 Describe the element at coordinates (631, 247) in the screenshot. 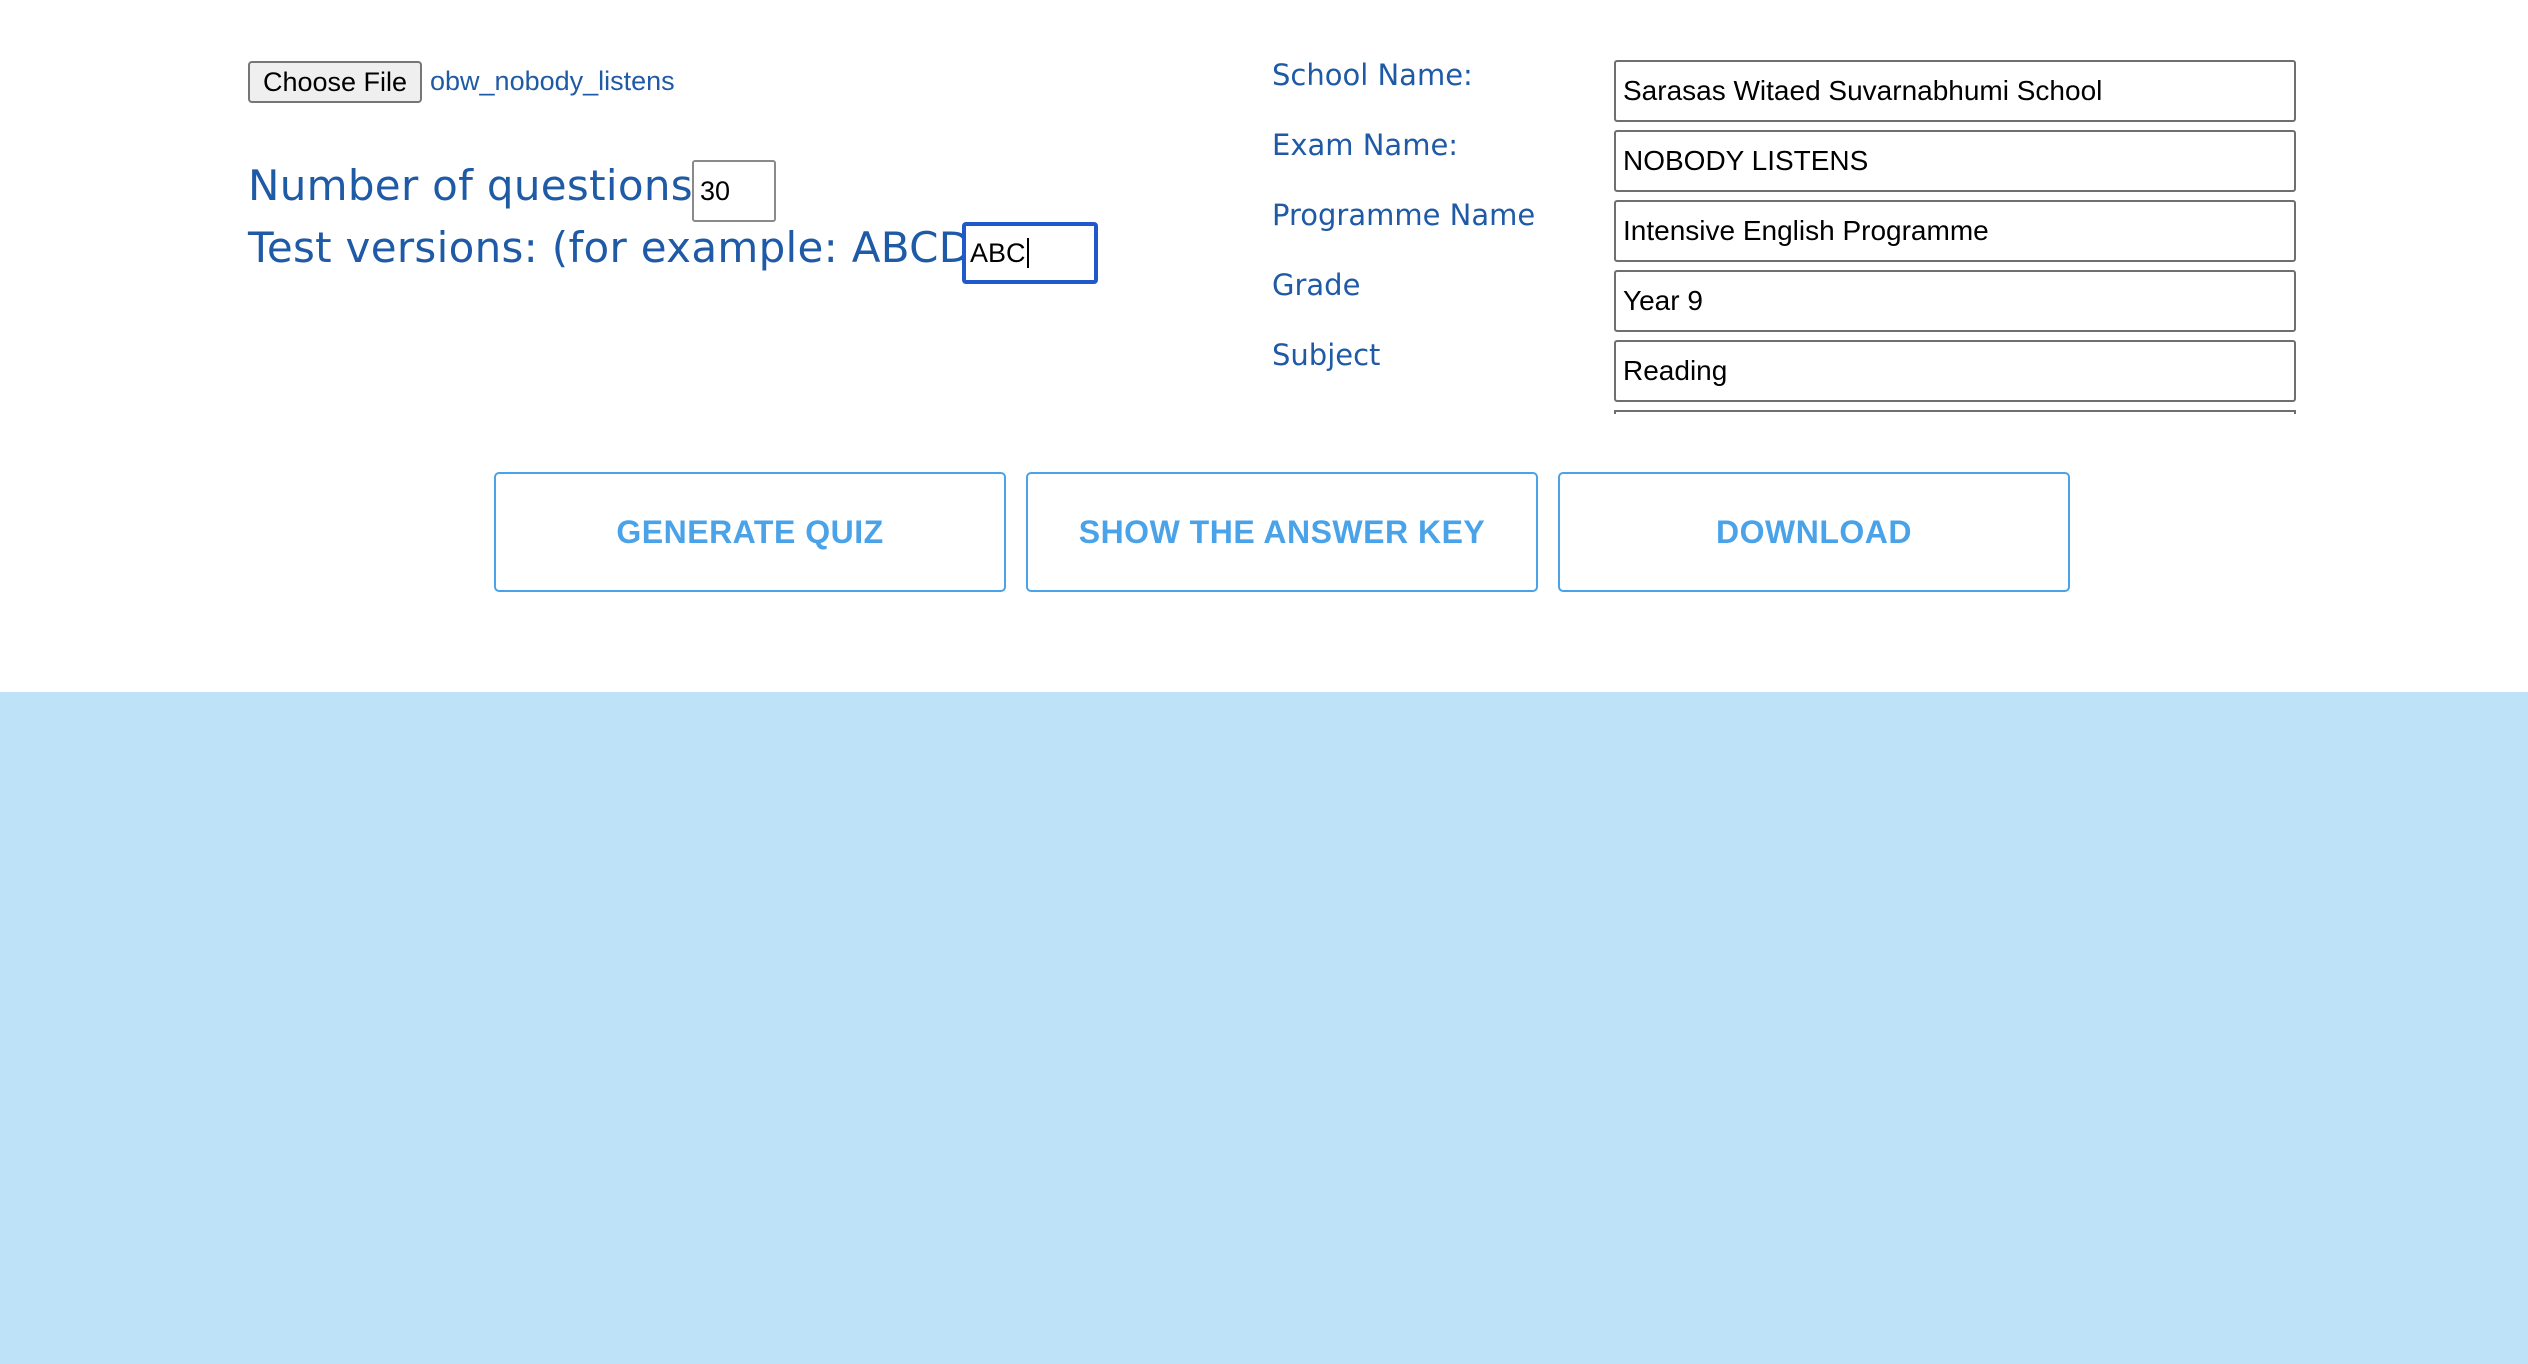

I see `versions-label: Test versions: (for example: ABCDE)` at that location.